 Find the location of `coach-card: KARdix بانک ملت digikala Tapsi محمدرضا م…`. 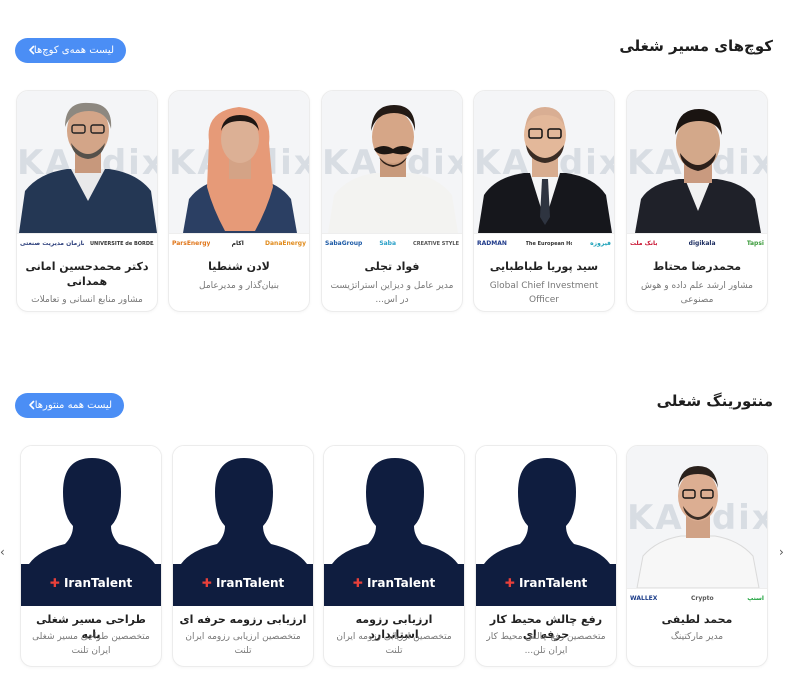

coach-card: KARdix بانک ملت digikala Tapsi محمدرضا م… is located at coordinates (697, 201).